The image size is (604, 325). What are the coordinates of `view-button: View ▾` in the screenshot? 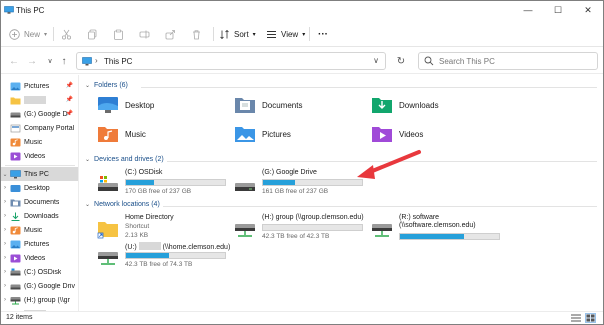 It's located at (285, 34).